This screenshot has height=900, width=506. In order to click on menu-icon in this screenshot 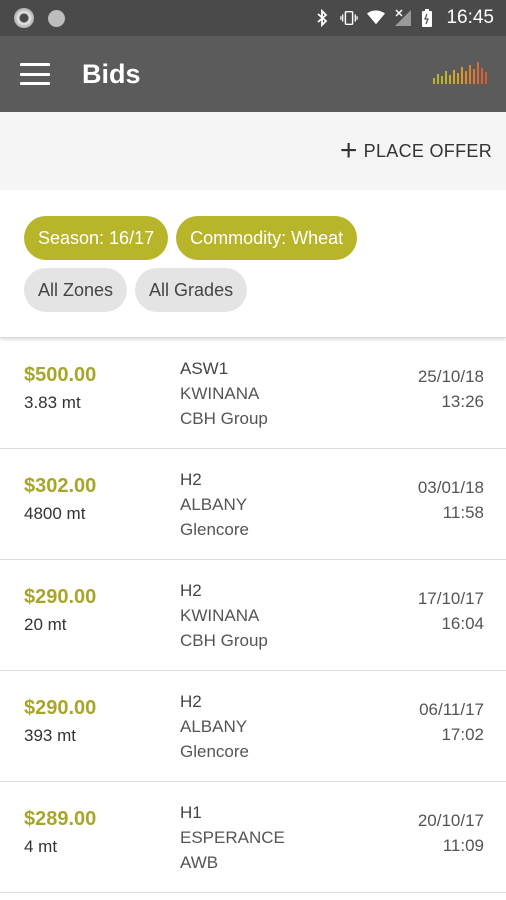, I will do `click(35, 74)`.